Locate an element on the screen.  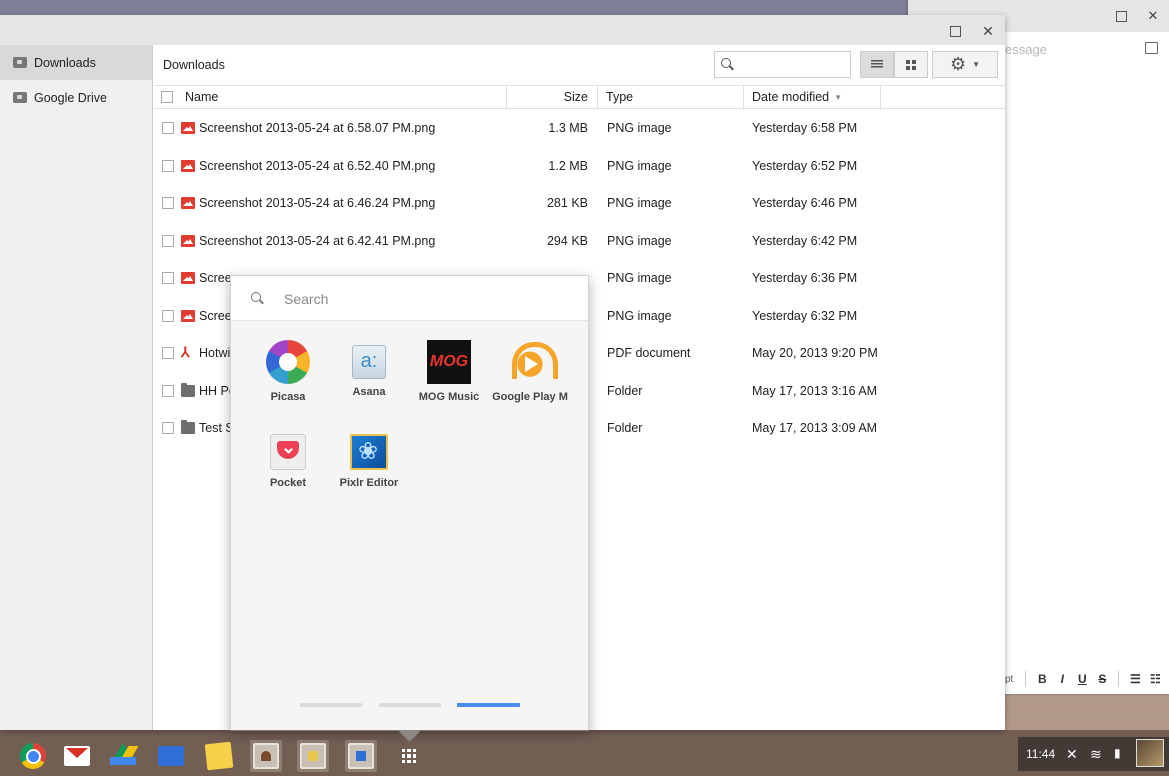
file-size: 1.2 MB is located at coordinates (568, 165).